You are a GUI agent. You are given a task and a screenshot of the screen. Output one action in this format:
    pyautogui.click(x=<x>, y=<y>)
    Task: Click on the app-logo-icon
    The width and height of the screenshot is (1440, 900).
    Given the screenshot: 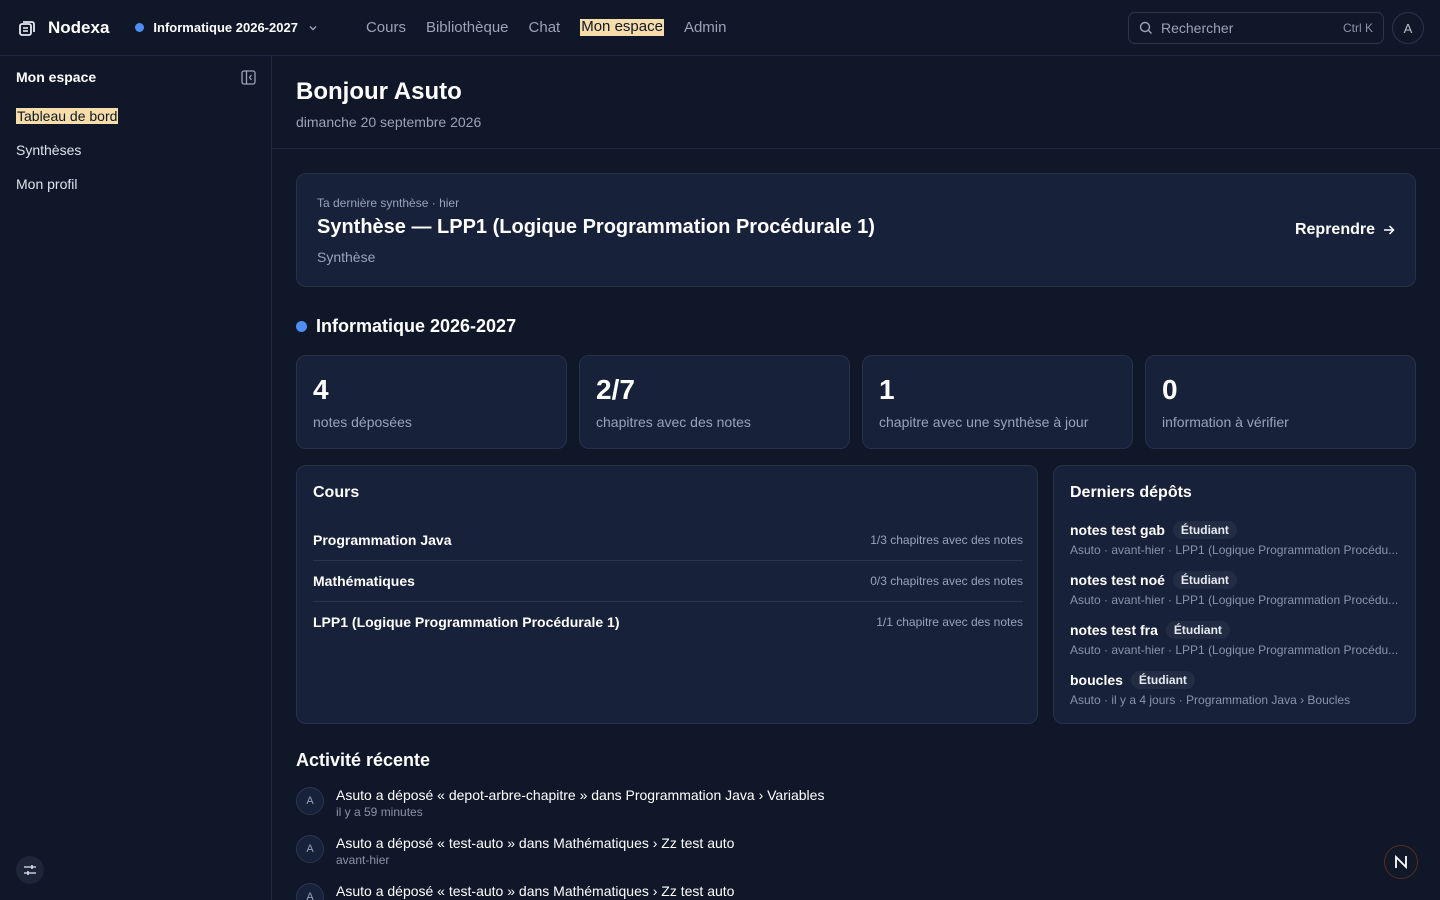 What is the action you would take?
    pyautogui.click(x=27, y=28)
    